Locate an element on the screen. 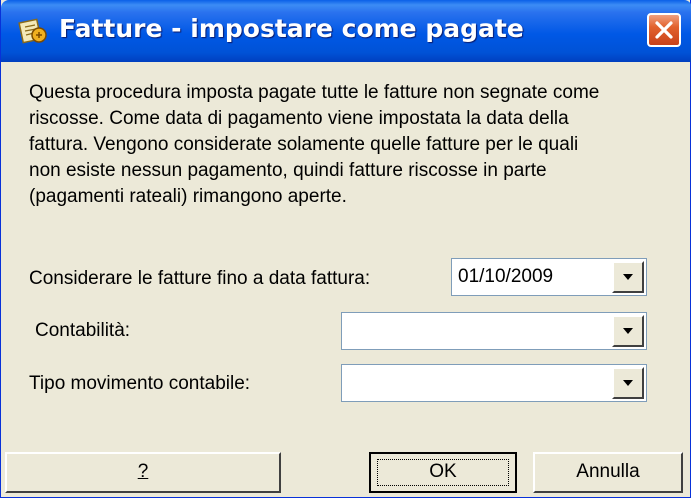  close-button is located at coordinates (664, 30).